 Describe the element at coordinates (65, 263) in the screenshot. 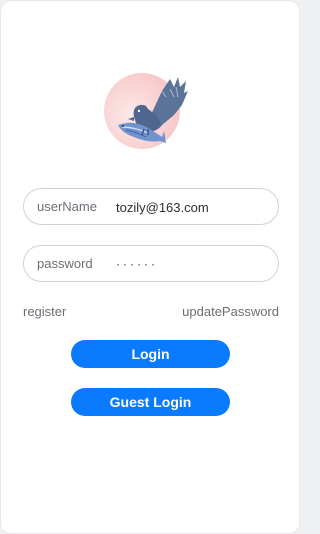

I see `password-label: password` at that location.